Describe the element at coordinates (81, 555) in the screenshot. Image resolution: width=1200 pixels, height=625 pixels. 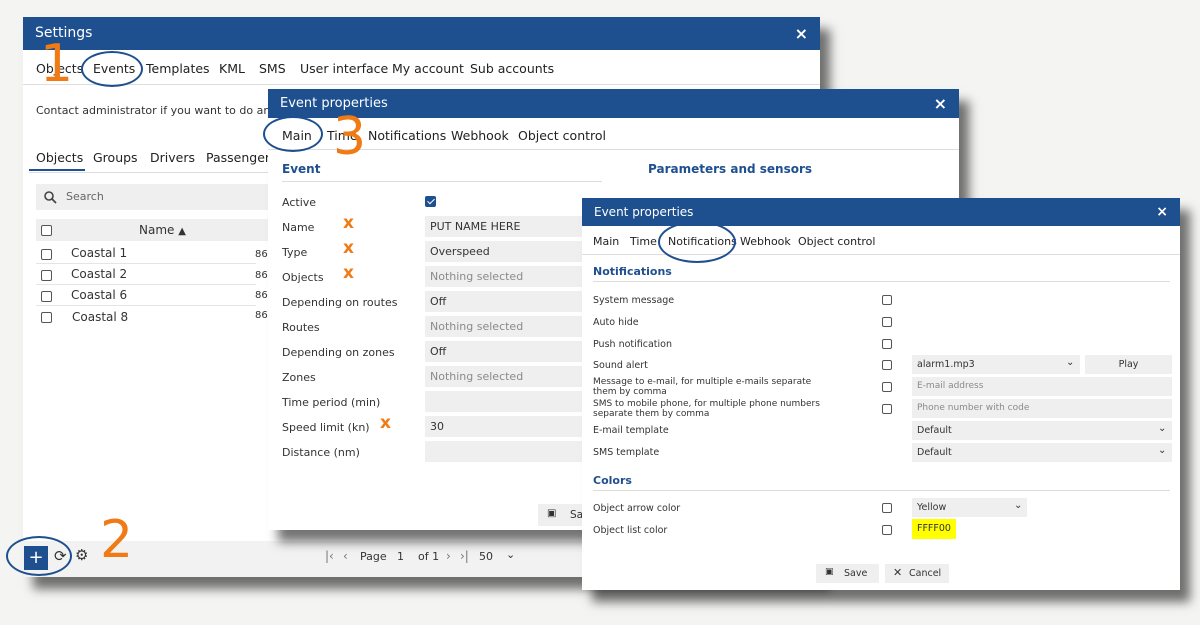
I see `gear-icon: ⚙` at that location.